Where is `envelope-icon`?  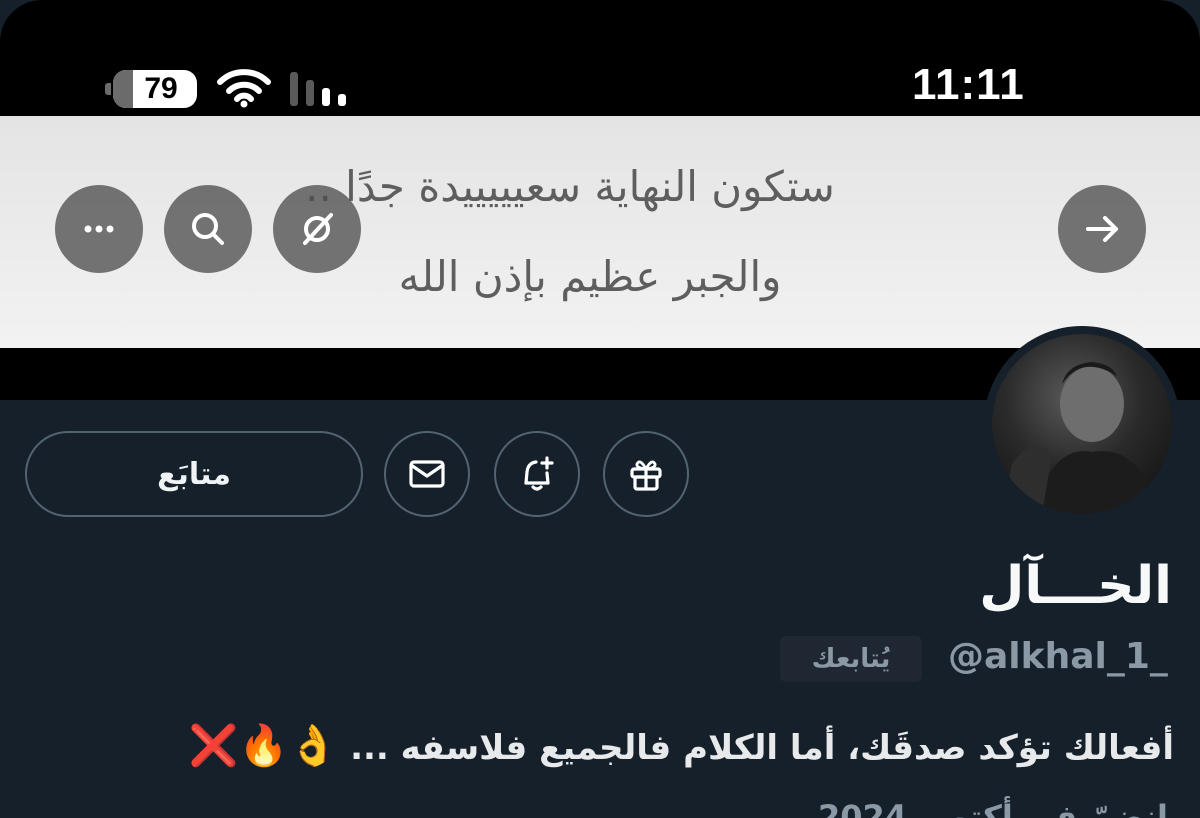 envelope-icon is located at coordinates (427, 474).